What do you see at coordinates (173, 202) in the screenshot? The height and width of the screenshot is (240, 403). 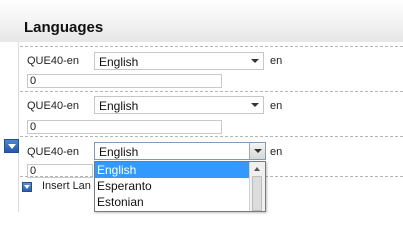 I see `dropdown-option-estonian: Estonian` at bounding box center [173, 202].